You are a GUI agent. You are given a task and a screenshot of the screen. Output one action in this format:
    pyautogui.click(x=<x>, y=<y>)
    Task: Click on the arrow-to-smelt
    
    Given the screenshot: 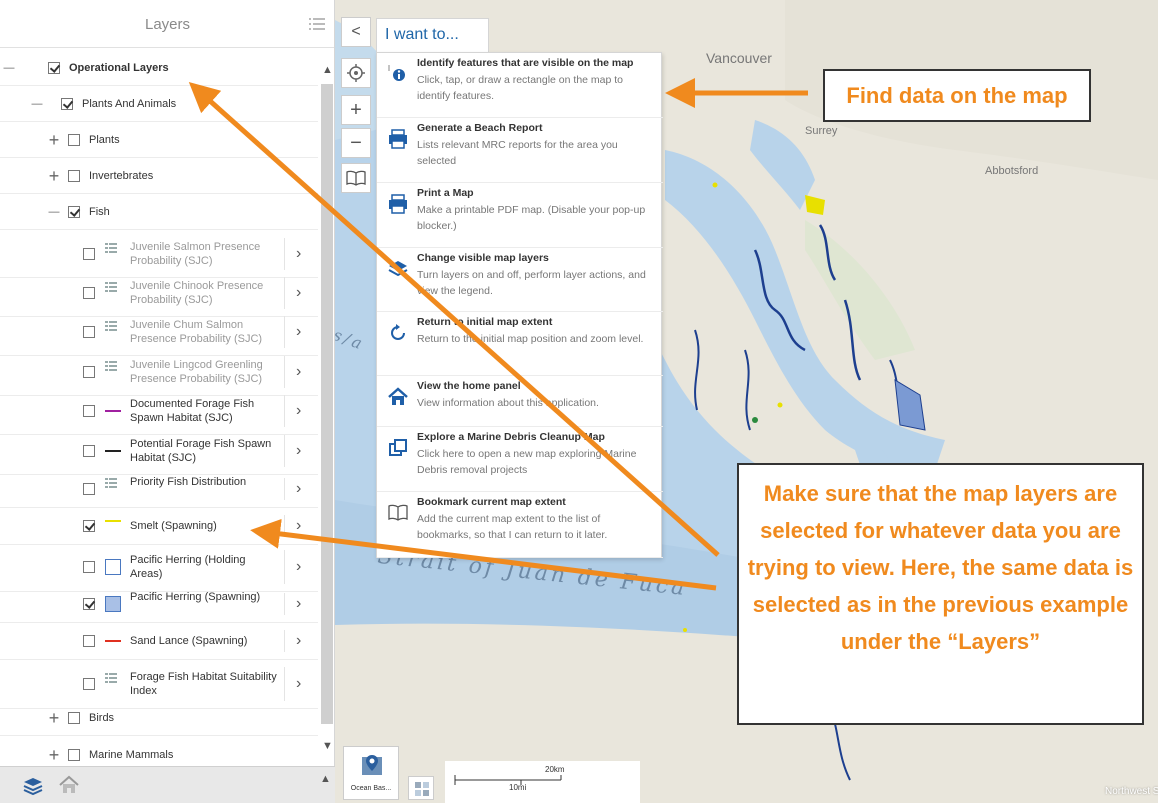 What is the action you would take?
    pyautogui.click(x=483, y=554)
    